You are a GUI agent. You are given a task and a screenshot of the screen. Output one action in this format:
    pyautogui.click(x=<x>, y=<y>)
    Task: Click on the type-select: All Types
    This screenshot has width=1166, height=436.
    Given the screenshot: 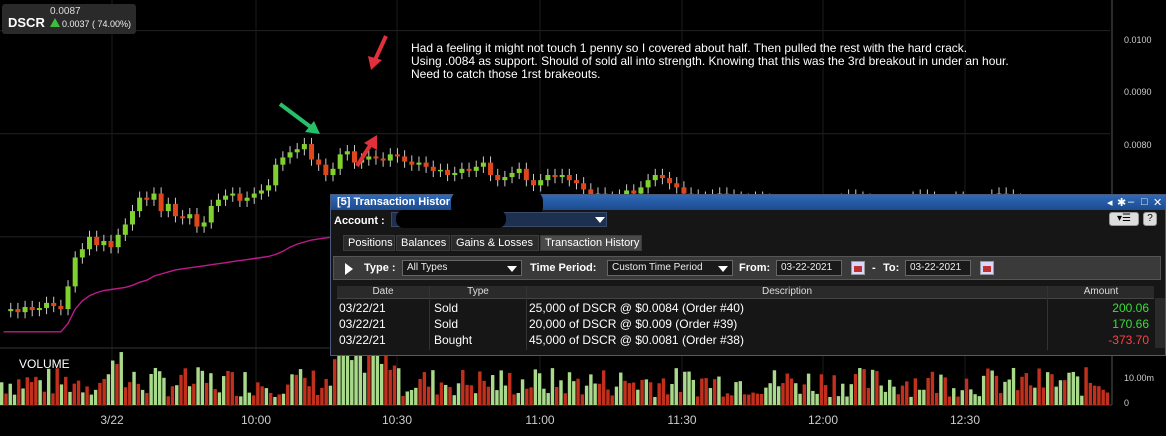 What is the action you would take?
    pyautogui.click(x=462, y=268)
    